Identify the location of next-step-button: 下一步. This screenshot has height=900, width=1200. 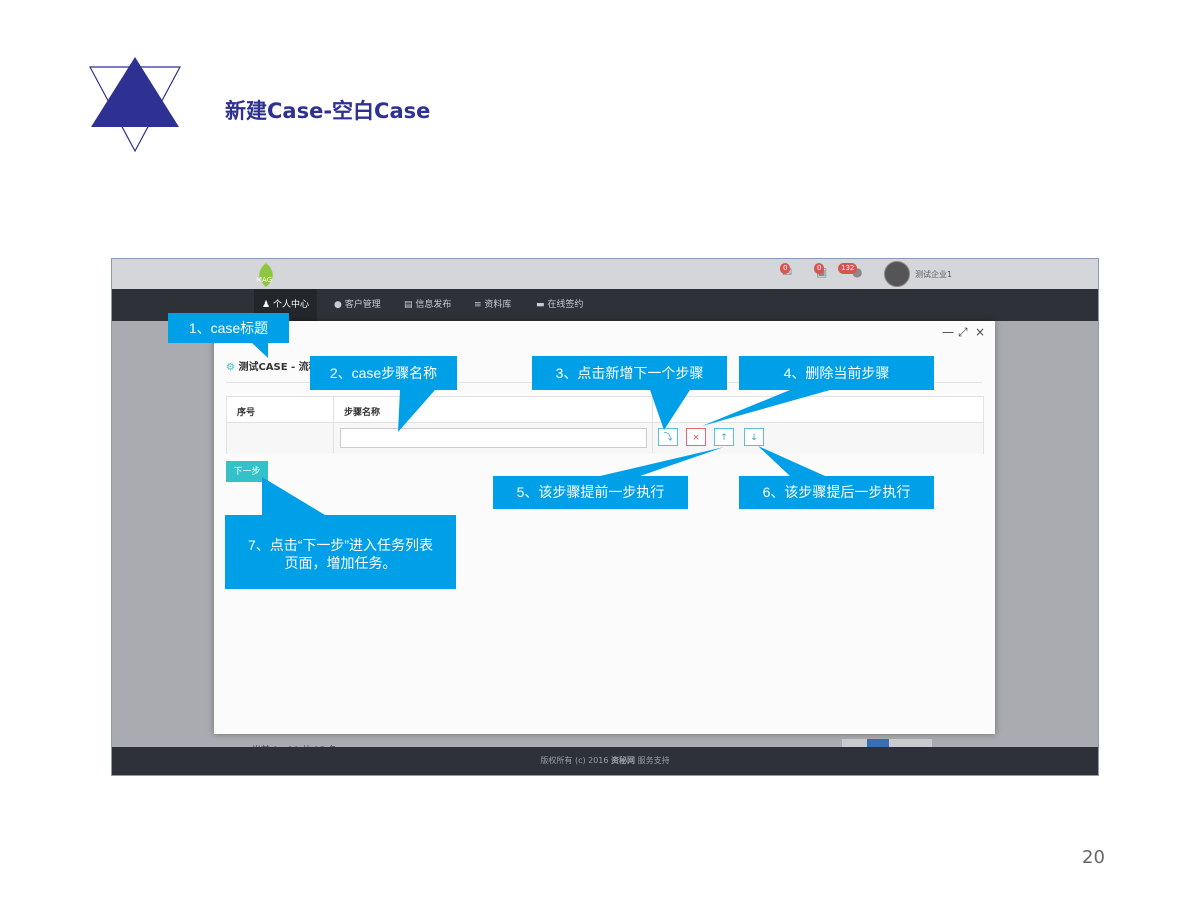
(247, 471).